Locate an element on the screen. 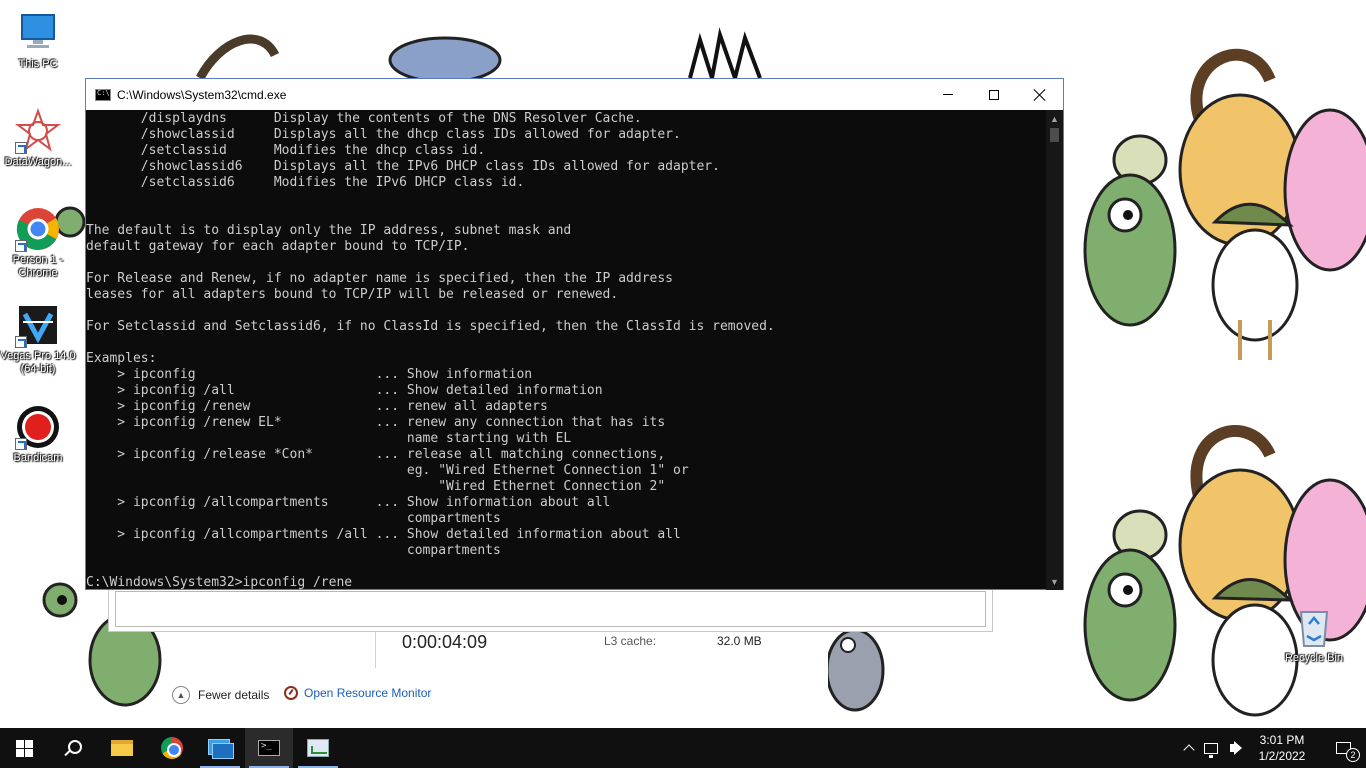 The height and width of the screenshot is (768, 1366). desktop-icon-vegas-pro: Vegas Pro 14.0 (64-bit) is located at coordinates (38, 339).